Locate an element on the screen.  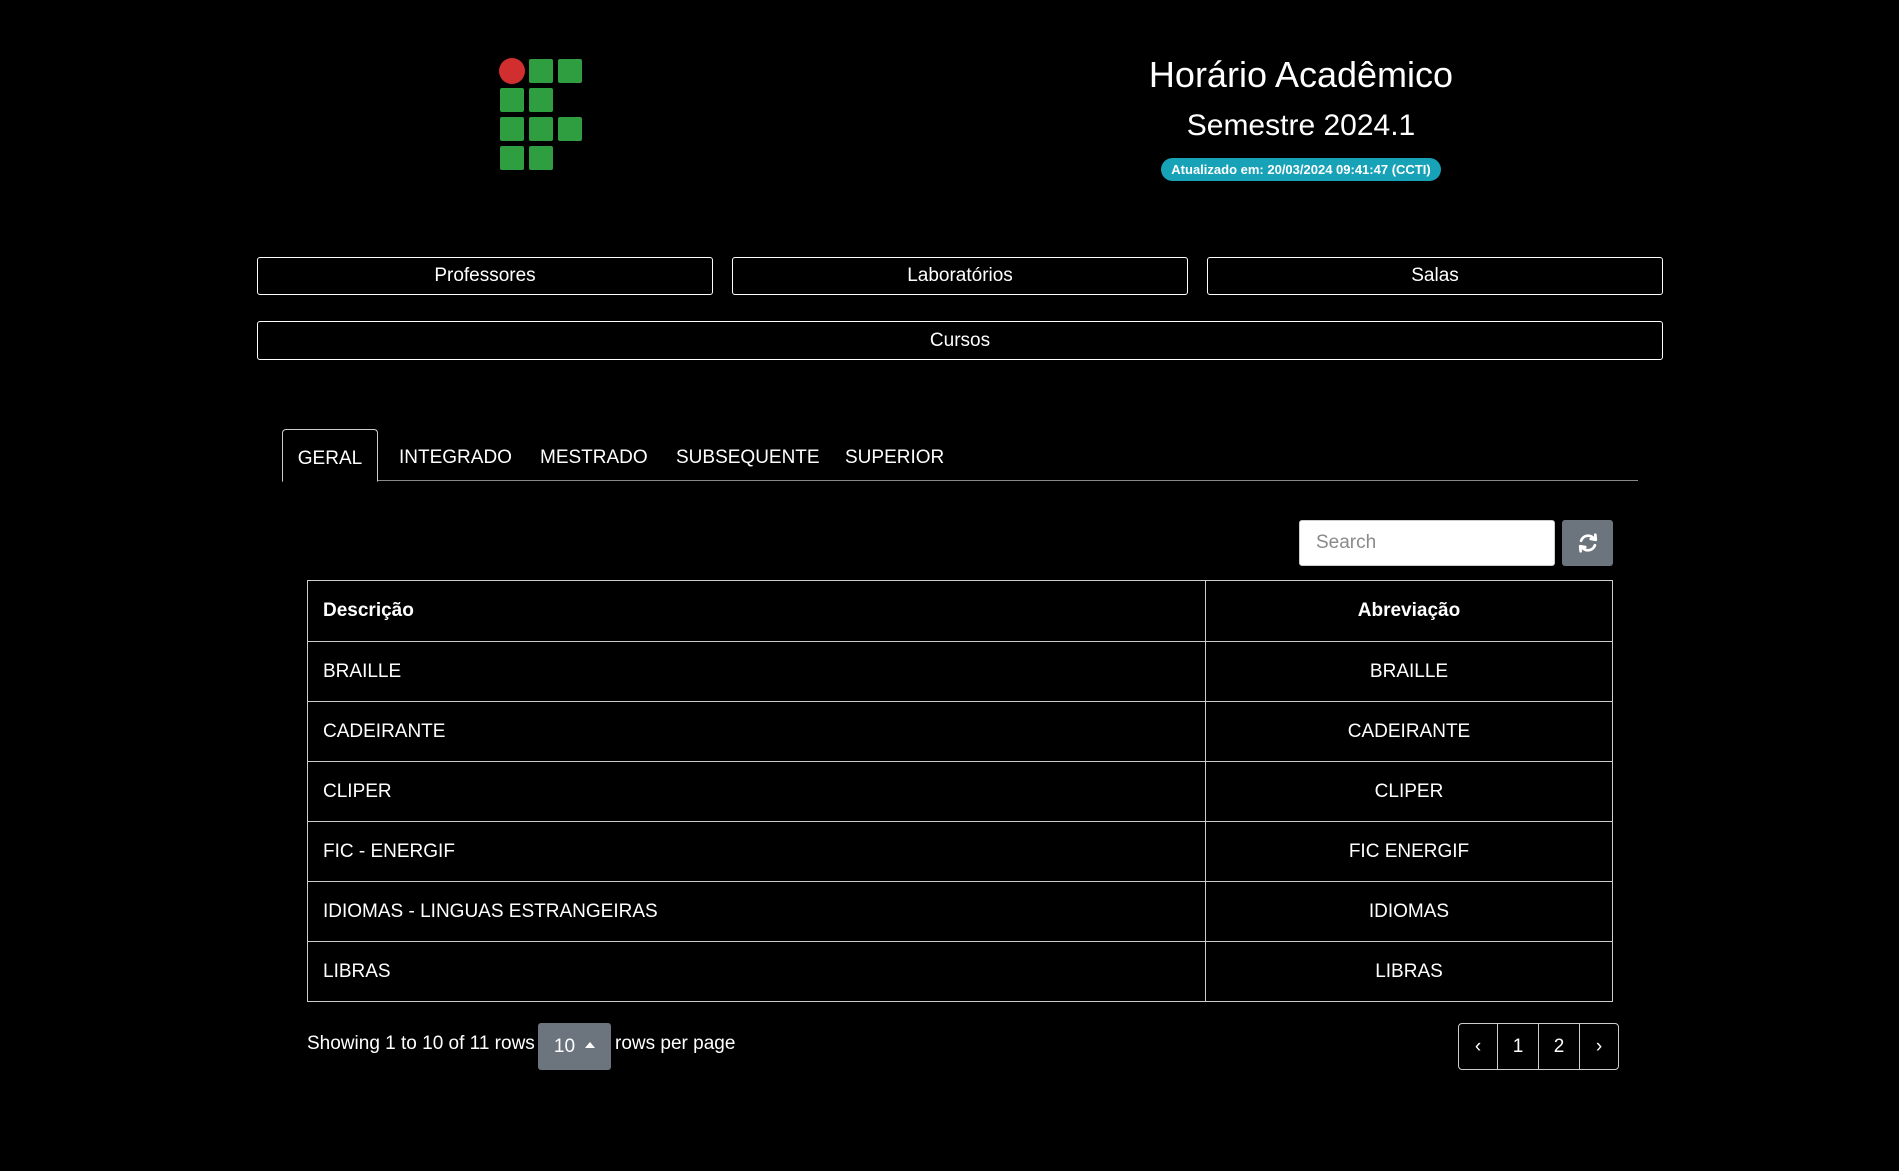
refresh-button is located at coordinates (1587, 543).